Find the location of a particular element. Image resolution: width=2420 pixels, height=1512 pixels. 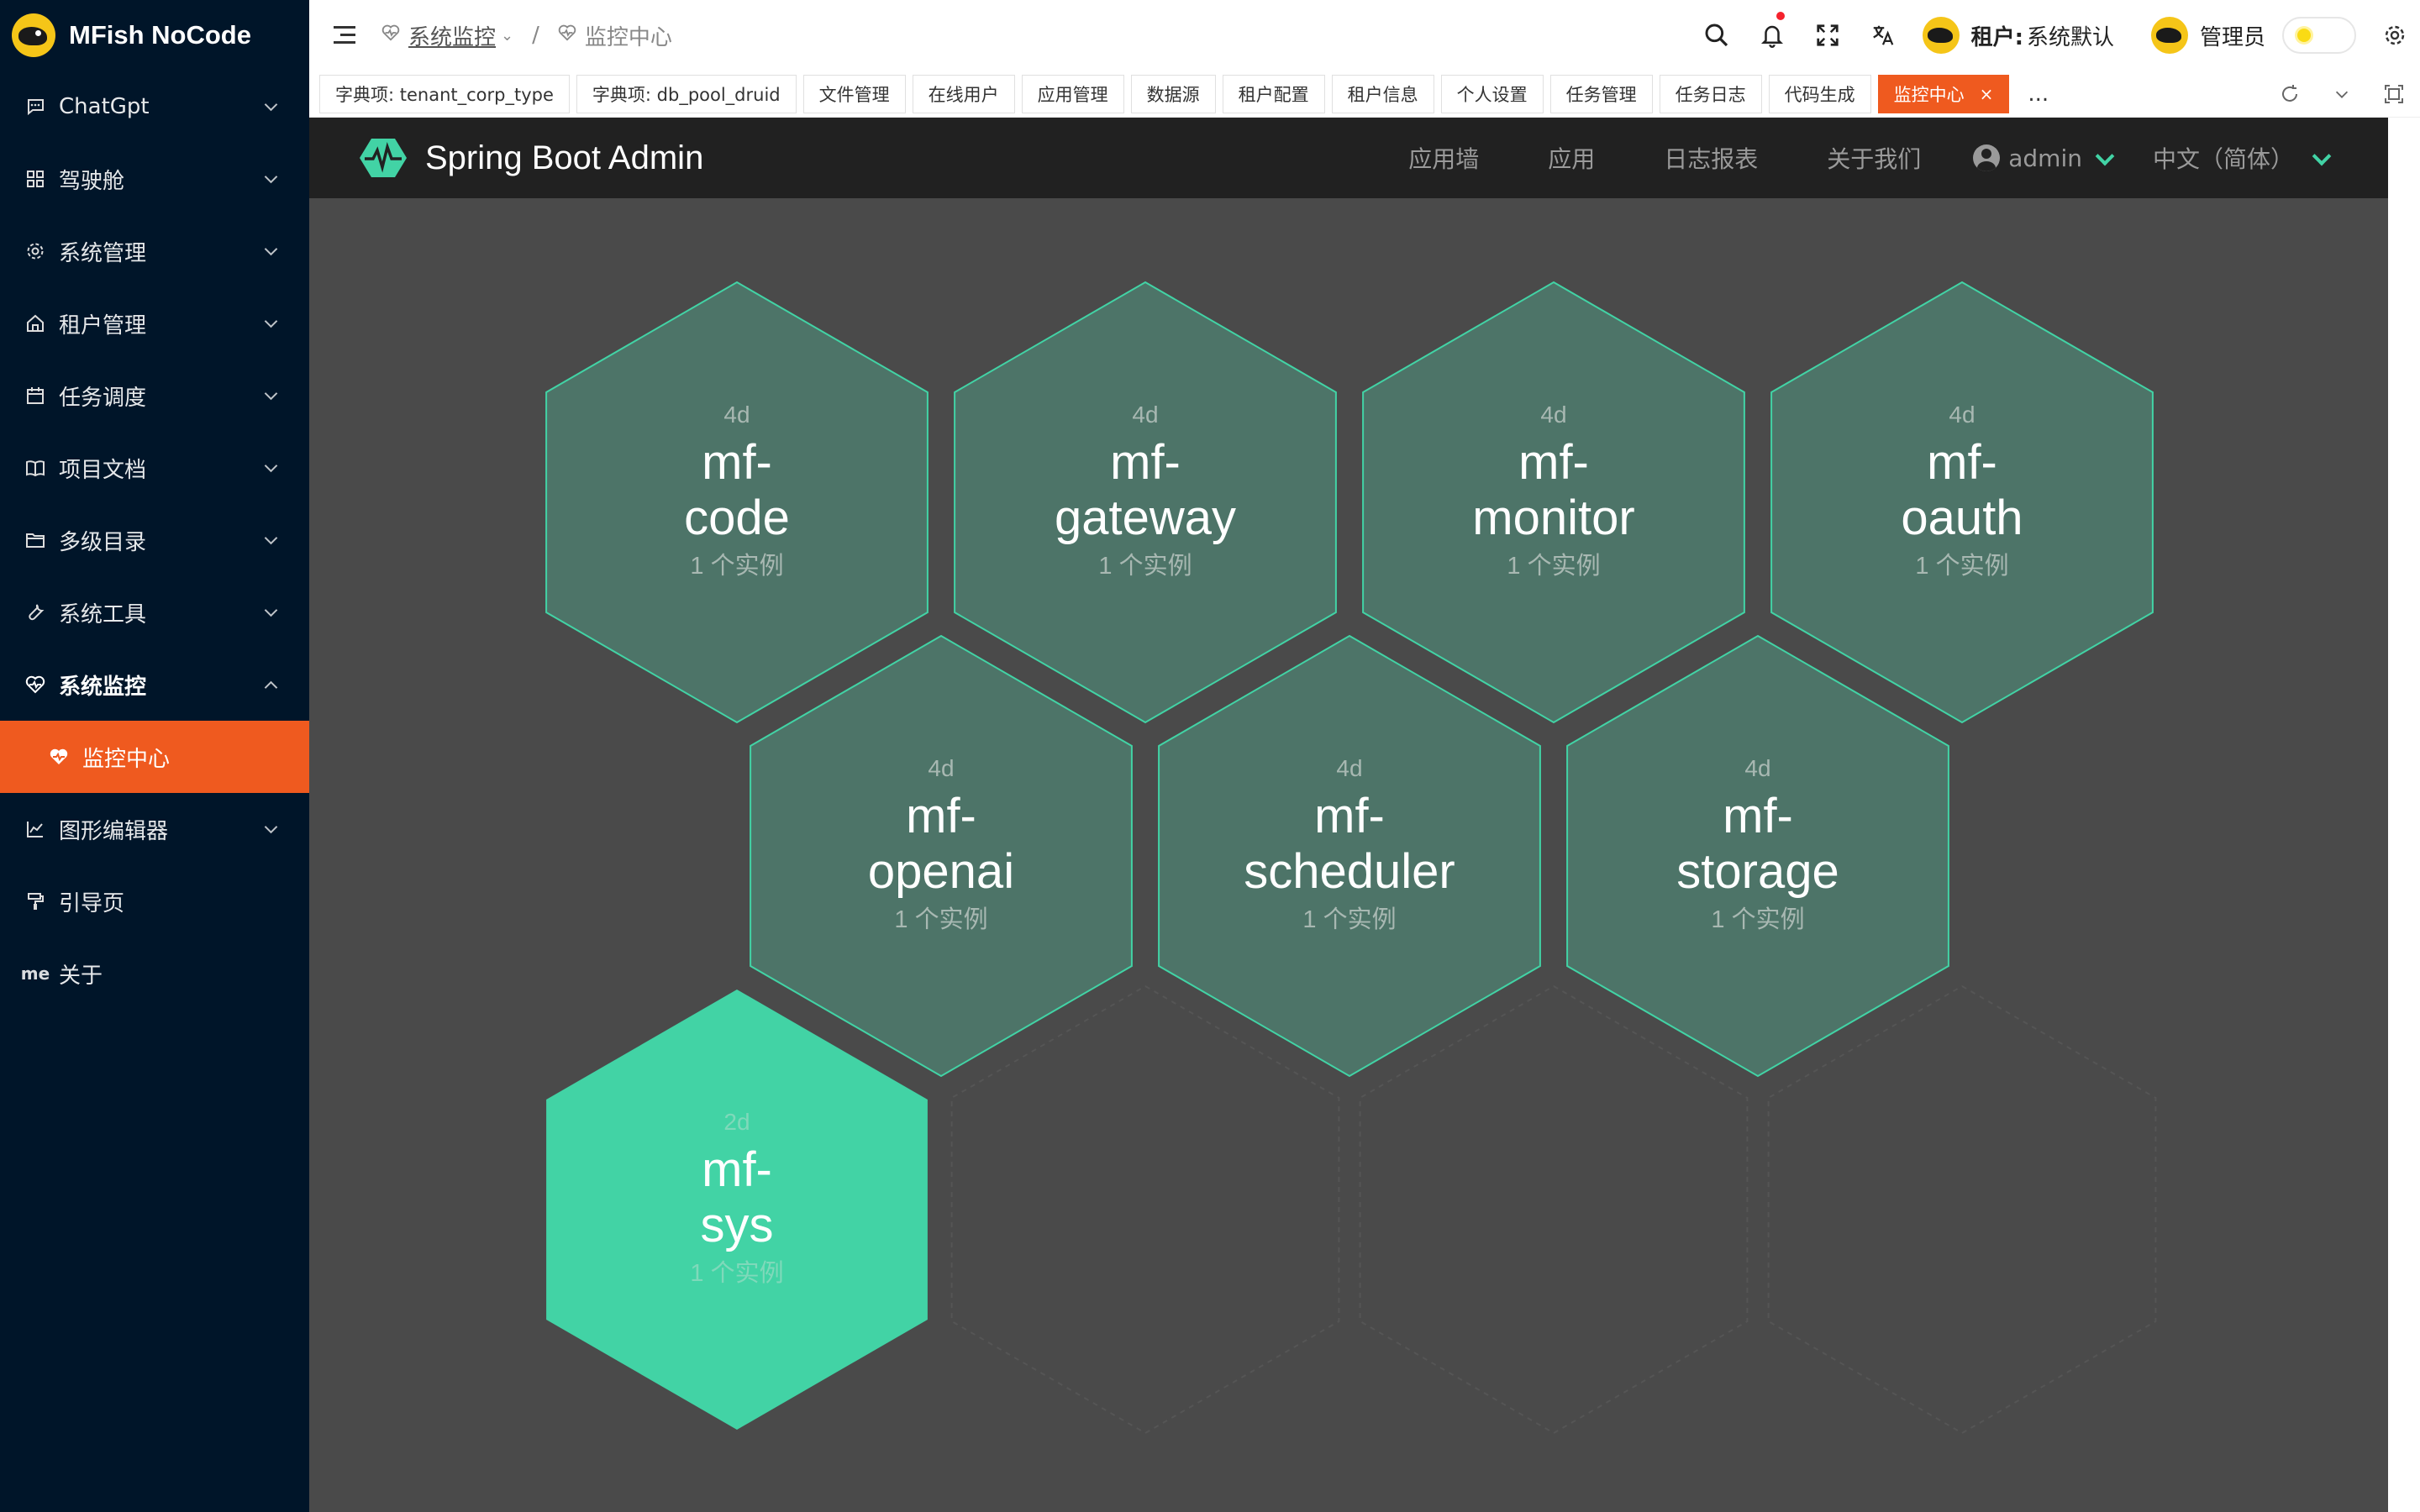

app-tile-scheduler: 4d mf-scheduler 1 个实例 is located at coordinates (1349, 845).